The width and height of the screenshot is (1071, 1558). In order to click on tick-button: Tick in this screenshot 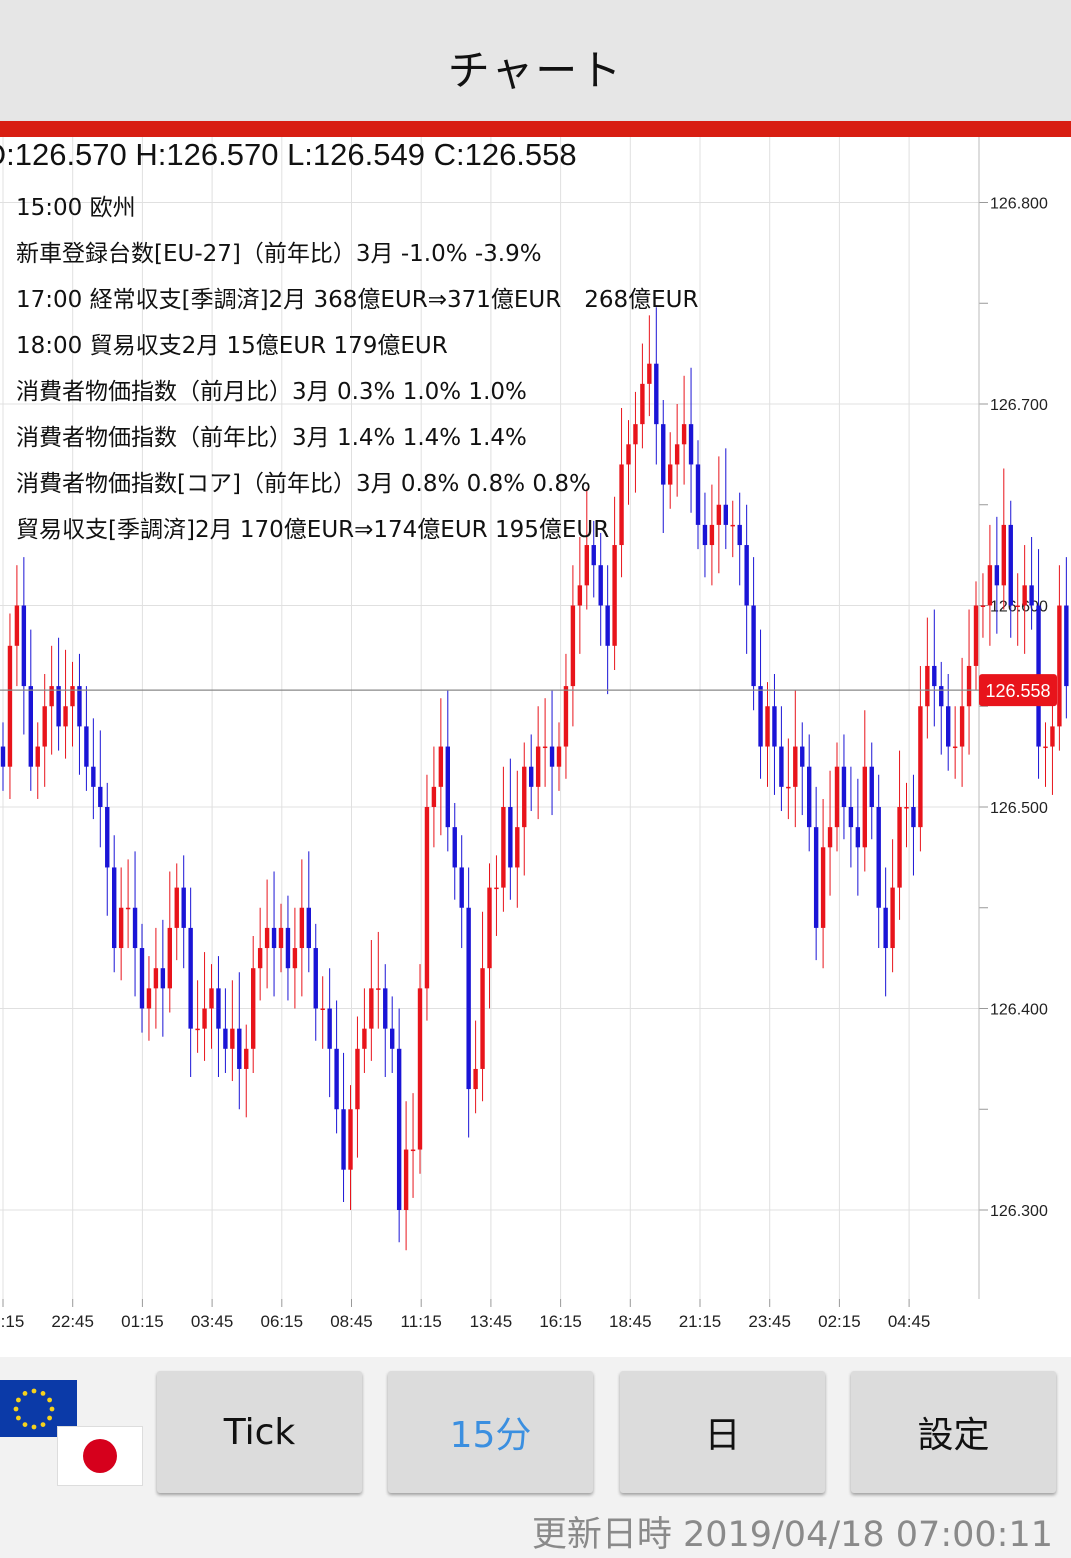, I will do `click(259, 1432)`.